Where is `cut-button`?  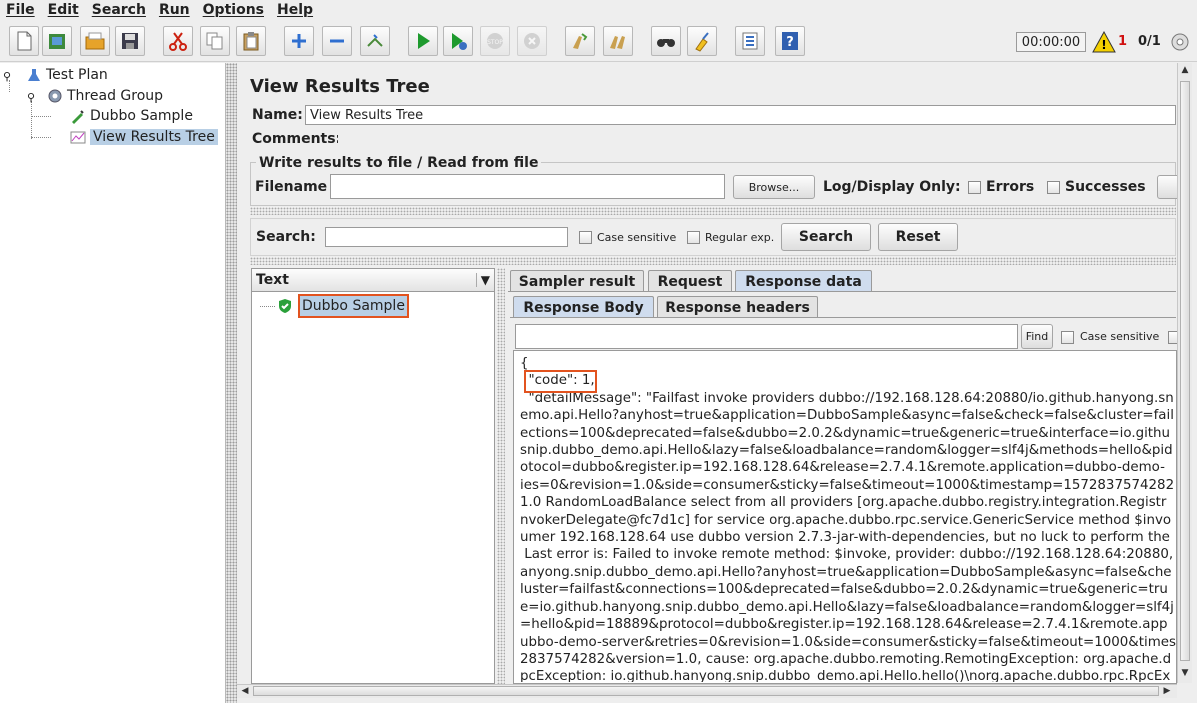
cut-button is located at coordinates (178, 41).